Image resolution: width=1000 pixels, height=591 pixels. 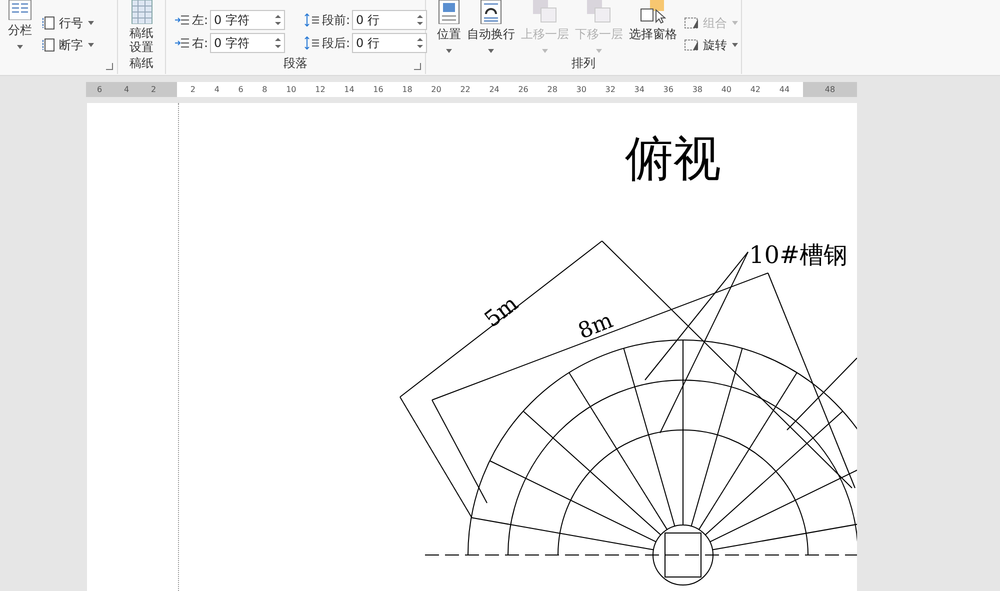 What do you see at coordinates (141, 27) in the screenshot?
I see `manuscript-settings-button: 稿纸设置` at bounding box center [141, 27].